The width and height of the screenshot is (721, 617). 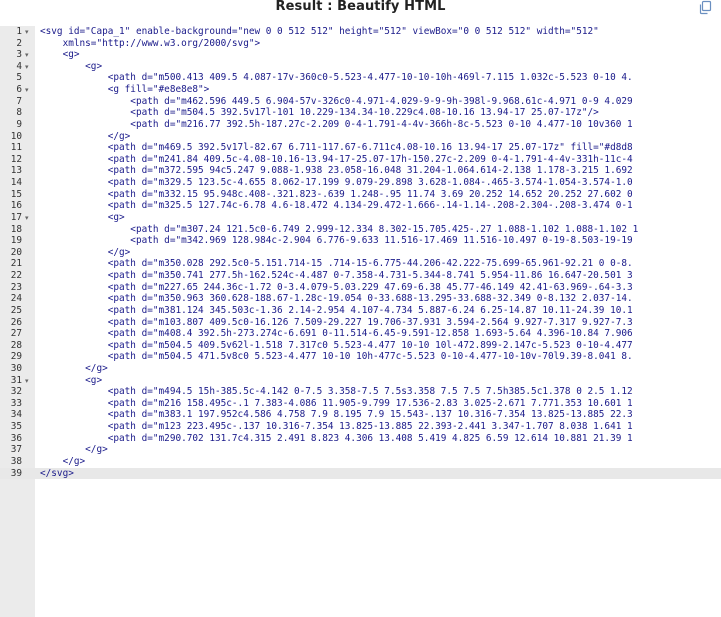 What do you see at coordinates (360, 473) in the screenshot?
I see `code-line: 39 </svg>` at bounding box center [360, 473].